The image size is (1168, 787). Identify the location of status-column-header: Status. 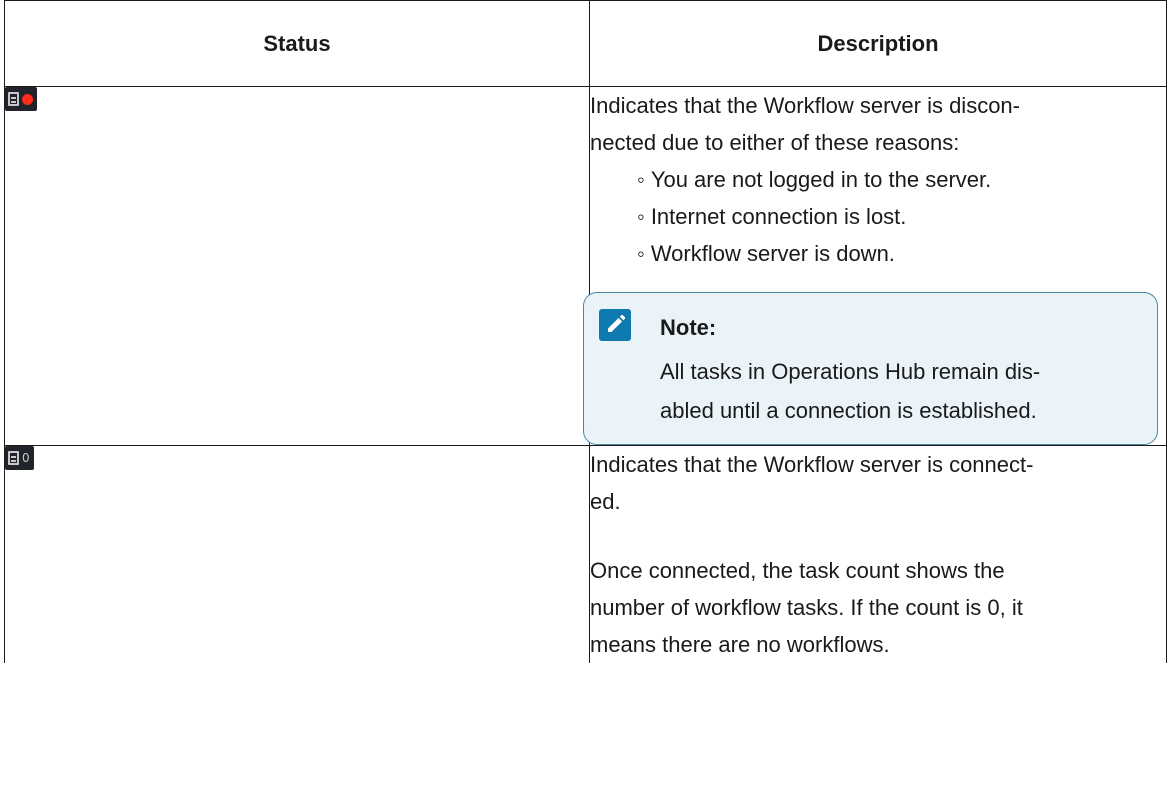
(297, 43).